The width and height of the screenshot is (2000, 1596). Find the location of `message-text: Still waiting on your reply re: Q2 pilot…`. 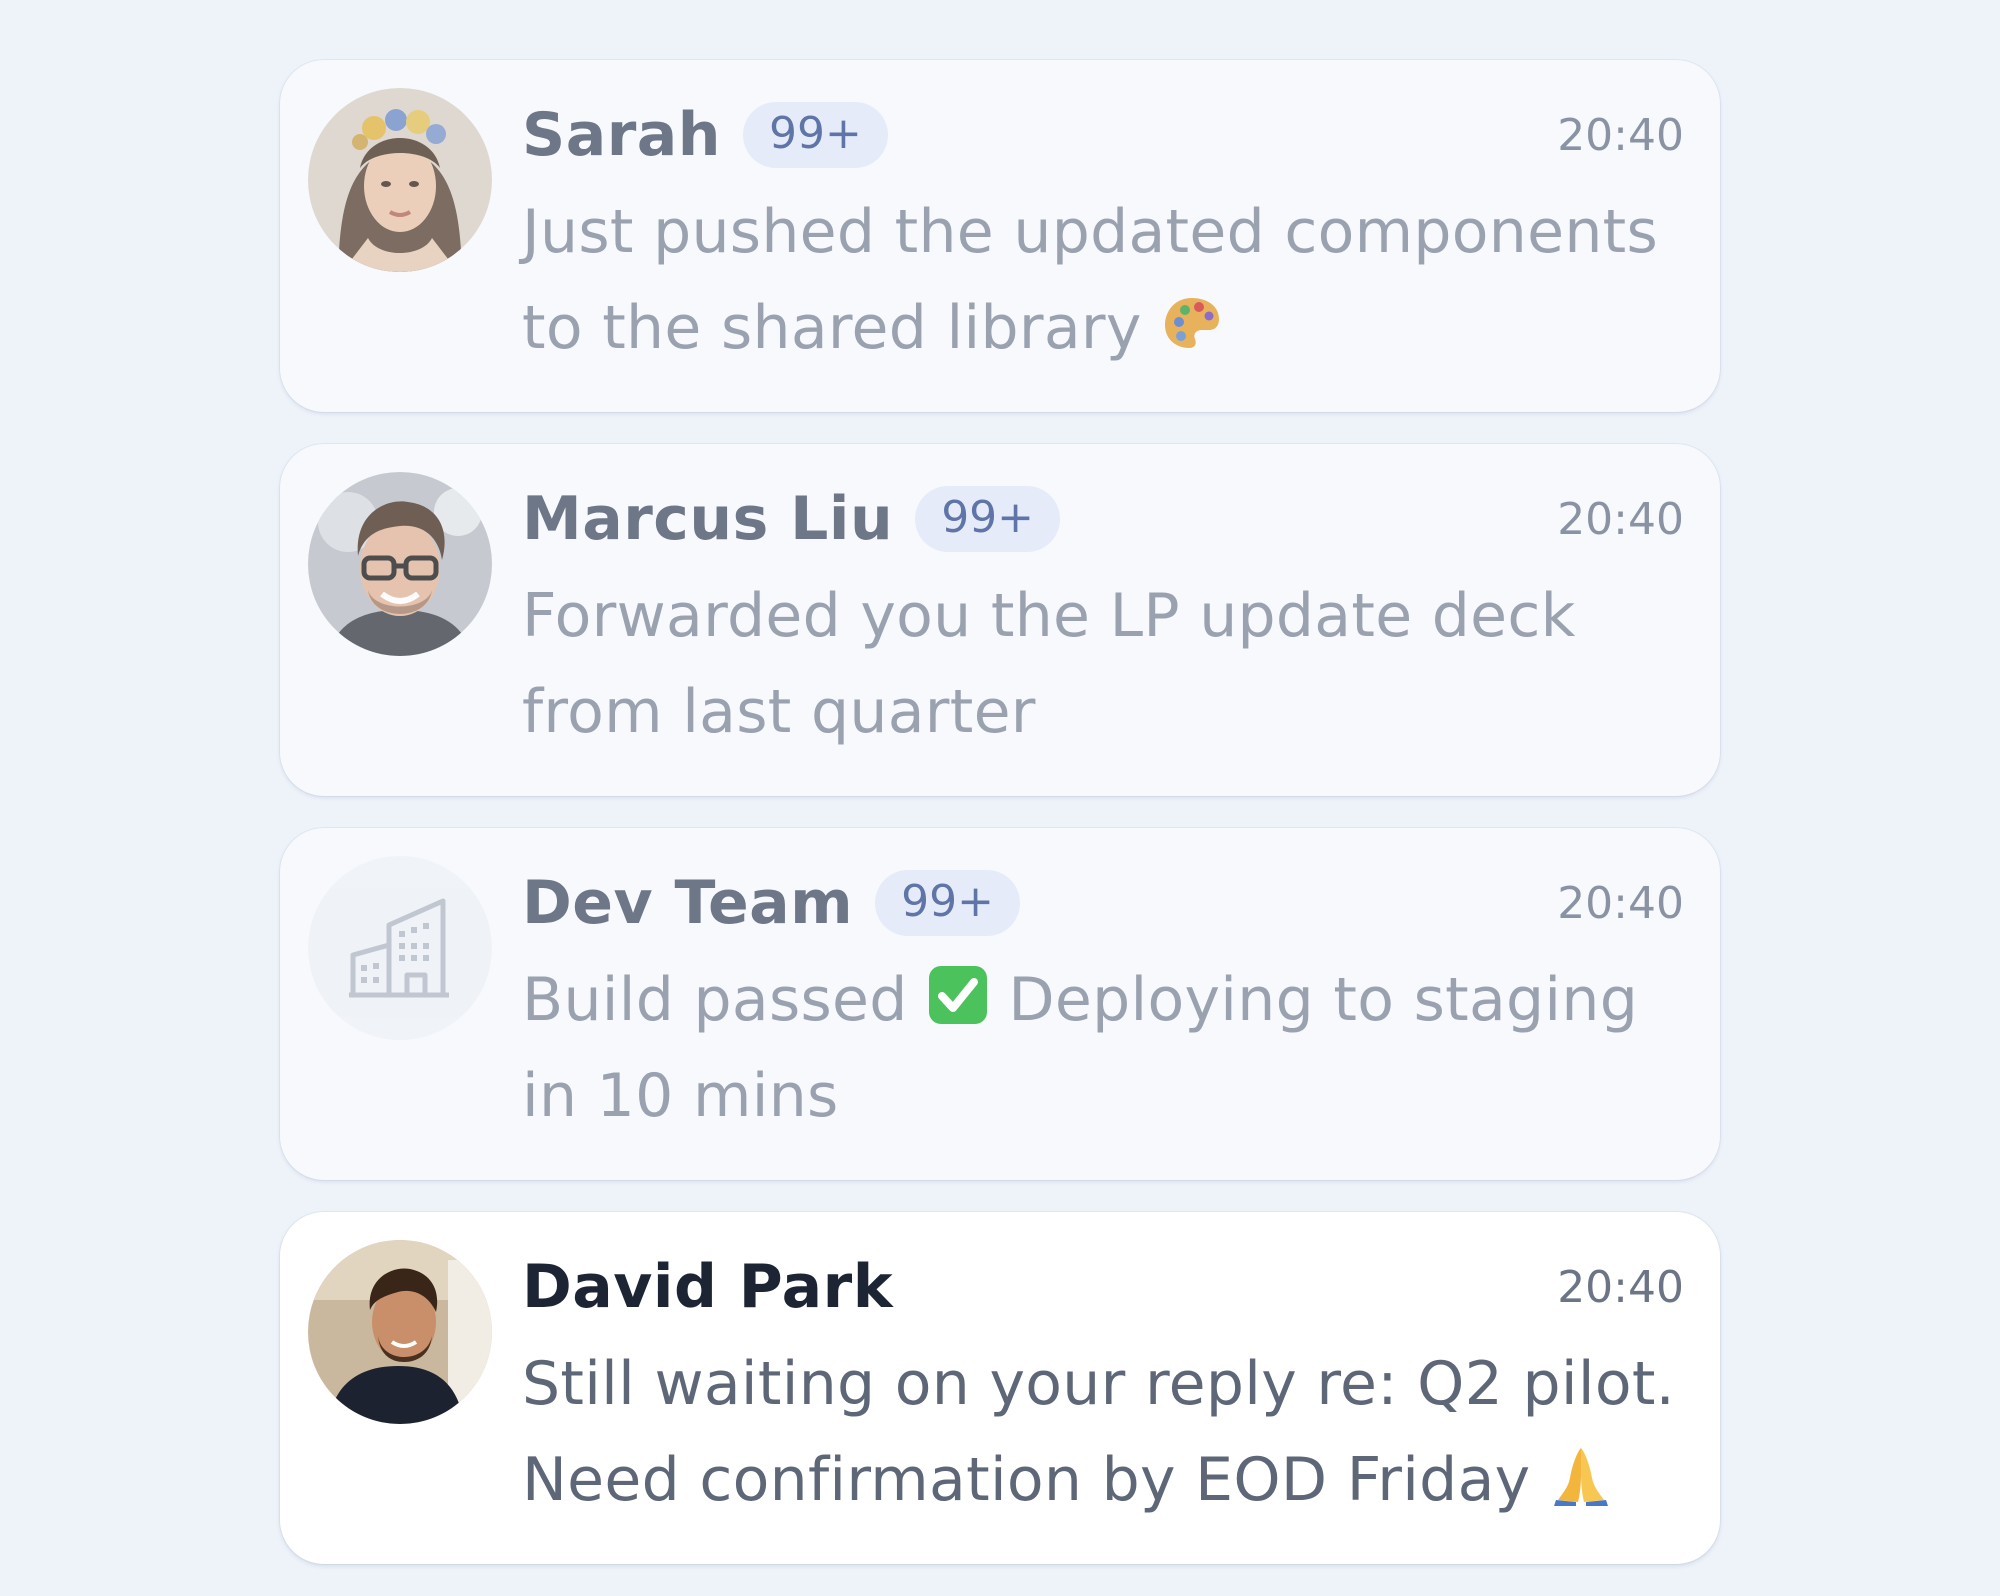

message-text: Still waiting on your reply re: Q2 pilot… is located at coordinates (1099, 1432).